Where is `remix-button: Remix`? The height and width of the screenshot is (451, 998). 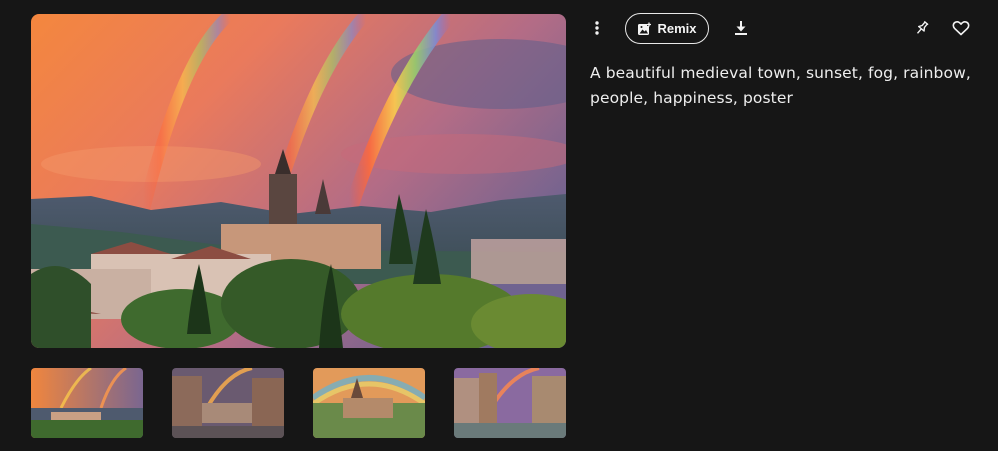
remix-button: Remix is located at coordinates (667, 28).